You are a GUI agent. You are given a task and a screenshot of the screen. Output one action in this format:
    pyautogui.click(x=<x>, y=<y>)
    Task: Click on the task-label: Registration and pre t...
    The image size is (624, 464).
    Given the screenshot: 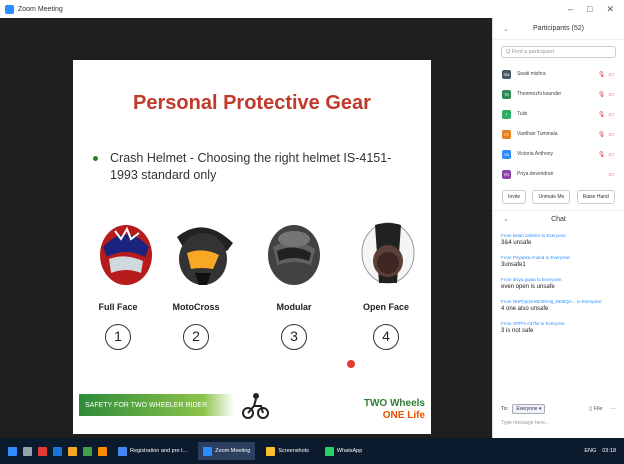 What is the action you would take?
    pyautogui.click(x=159, y=451)
    